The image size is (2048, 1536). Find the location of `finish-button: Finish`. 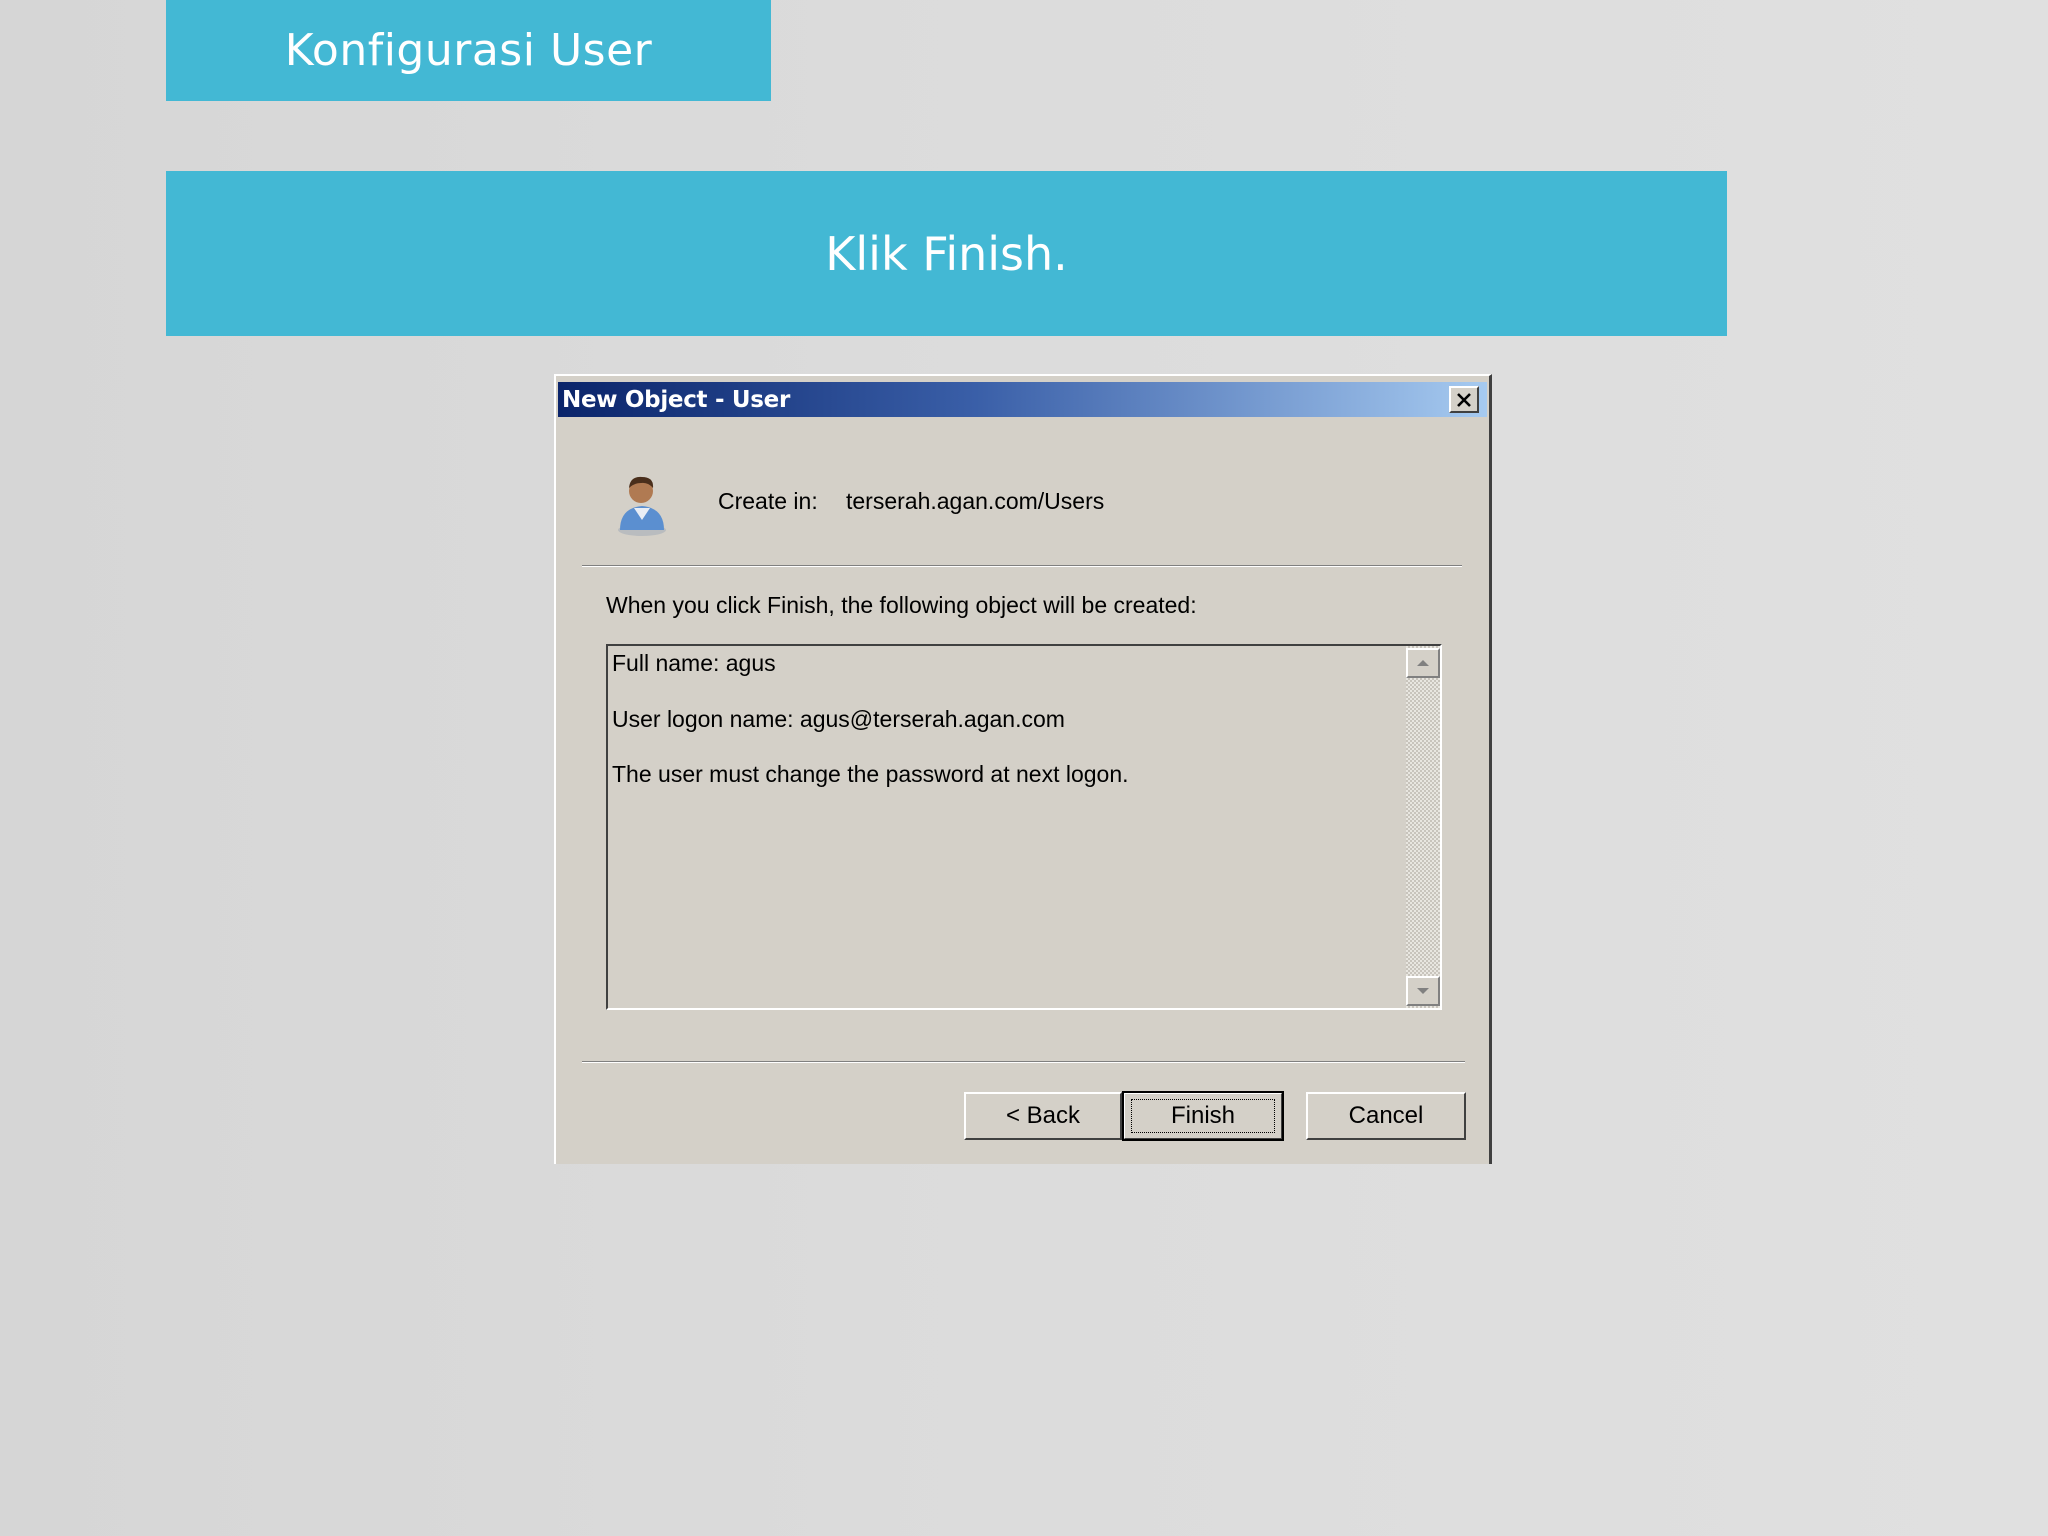

finish-button: Finish is located at coordinates (1203, 1116).